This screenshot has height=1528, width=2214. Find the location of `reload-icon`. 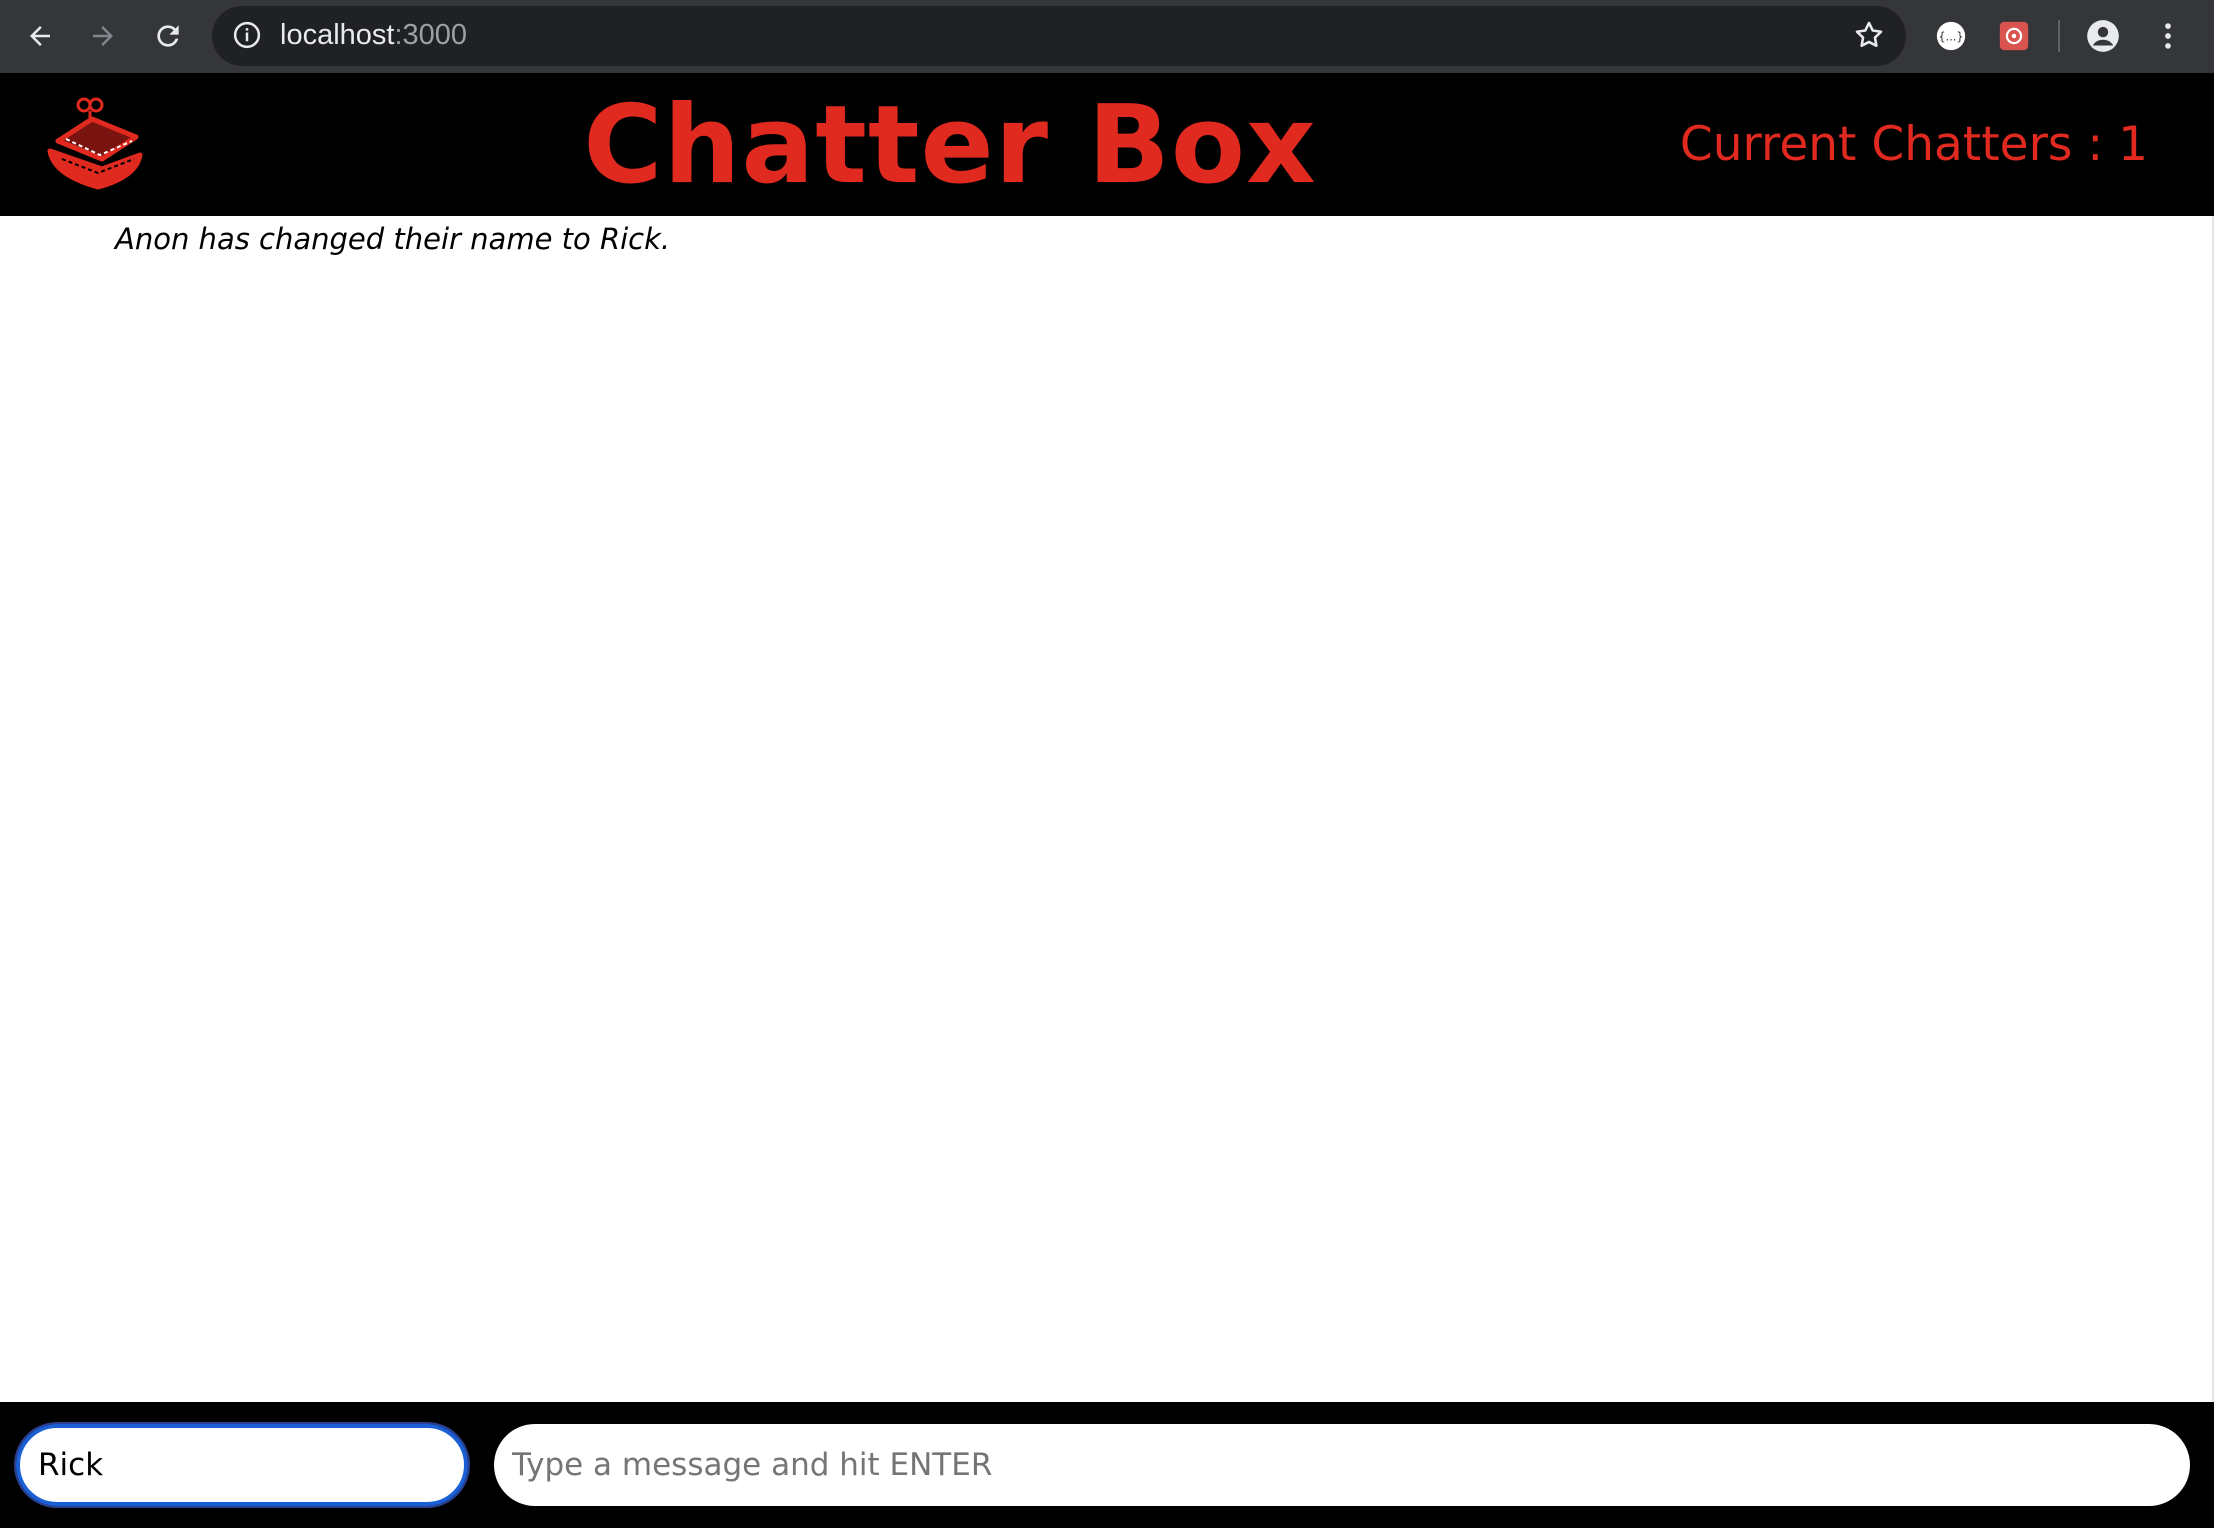

reload-icon is located at coordinates (168, 36).